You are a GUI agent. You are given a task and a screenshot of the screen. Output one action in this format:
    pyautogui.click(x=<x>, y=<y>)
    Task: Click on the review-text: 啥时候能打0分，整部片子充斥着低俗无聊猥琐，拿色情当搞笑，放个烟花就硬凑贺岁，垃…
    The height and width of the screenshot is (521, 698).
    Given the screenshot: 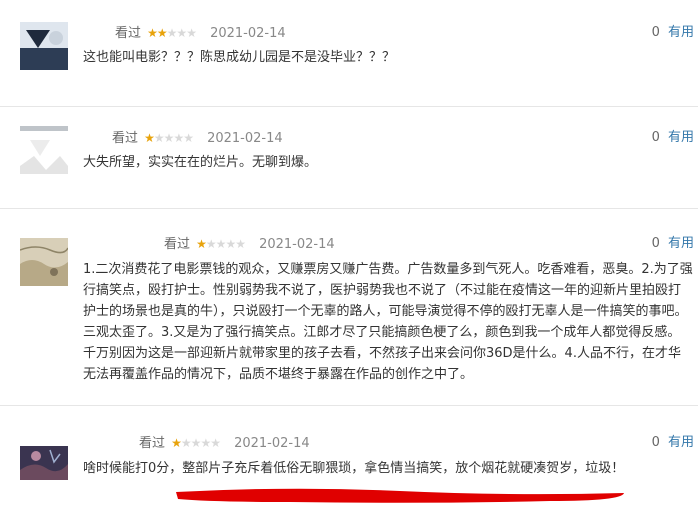 What is the action you would take?
    pyautogui.click(x=354, y=468)
    